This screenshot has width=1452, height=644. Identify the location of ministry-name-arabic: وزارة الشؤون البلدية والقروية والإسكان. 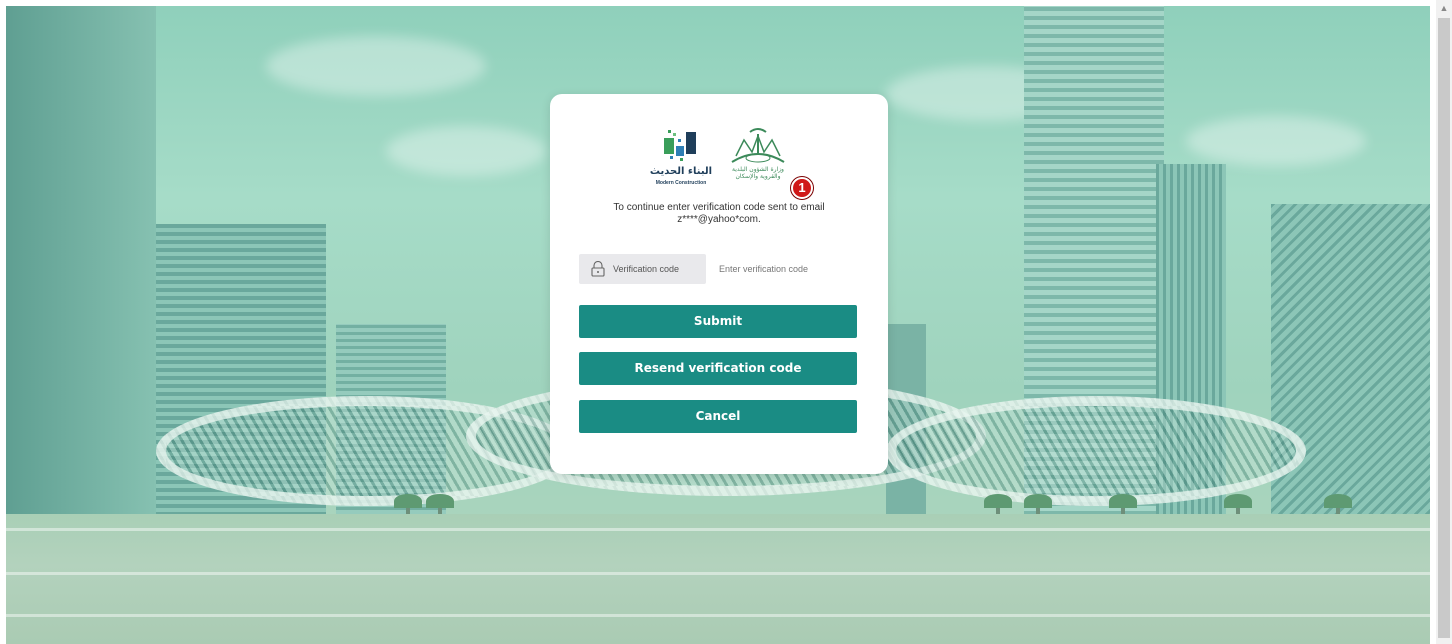
(758, 173).